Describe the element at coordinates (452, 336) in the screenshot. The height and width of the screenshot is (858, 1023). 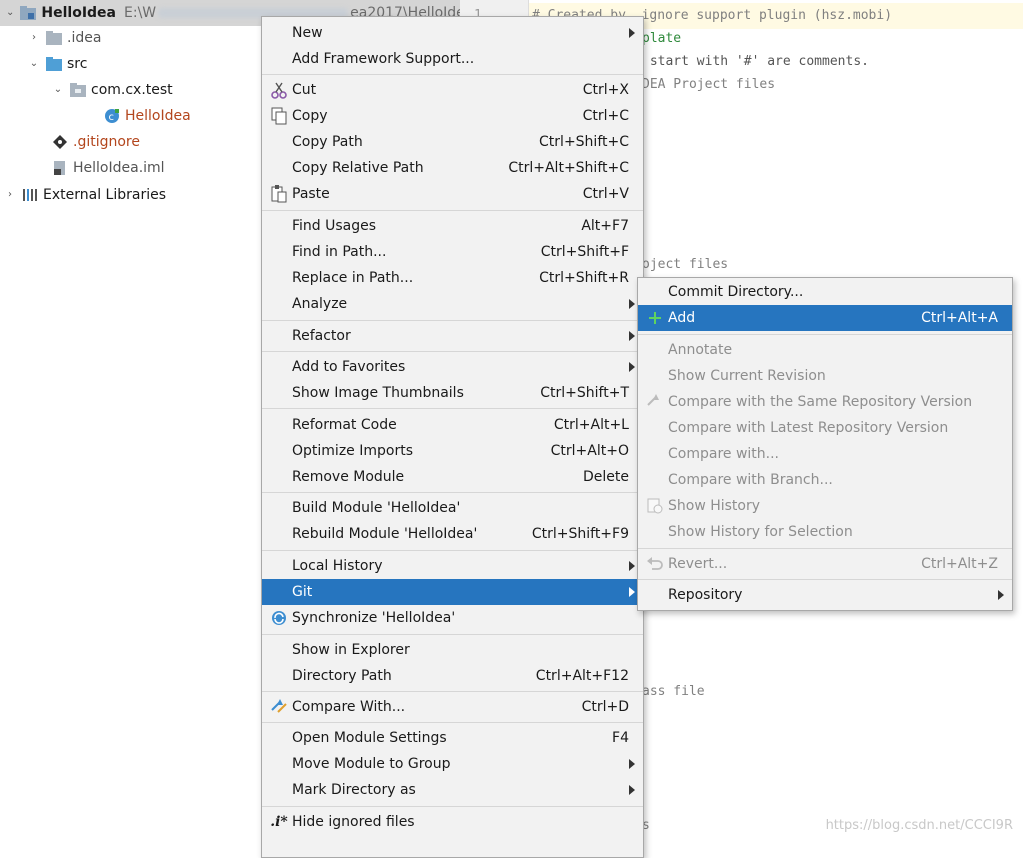
I see `menu-item-refactor: Refactor` at that location.